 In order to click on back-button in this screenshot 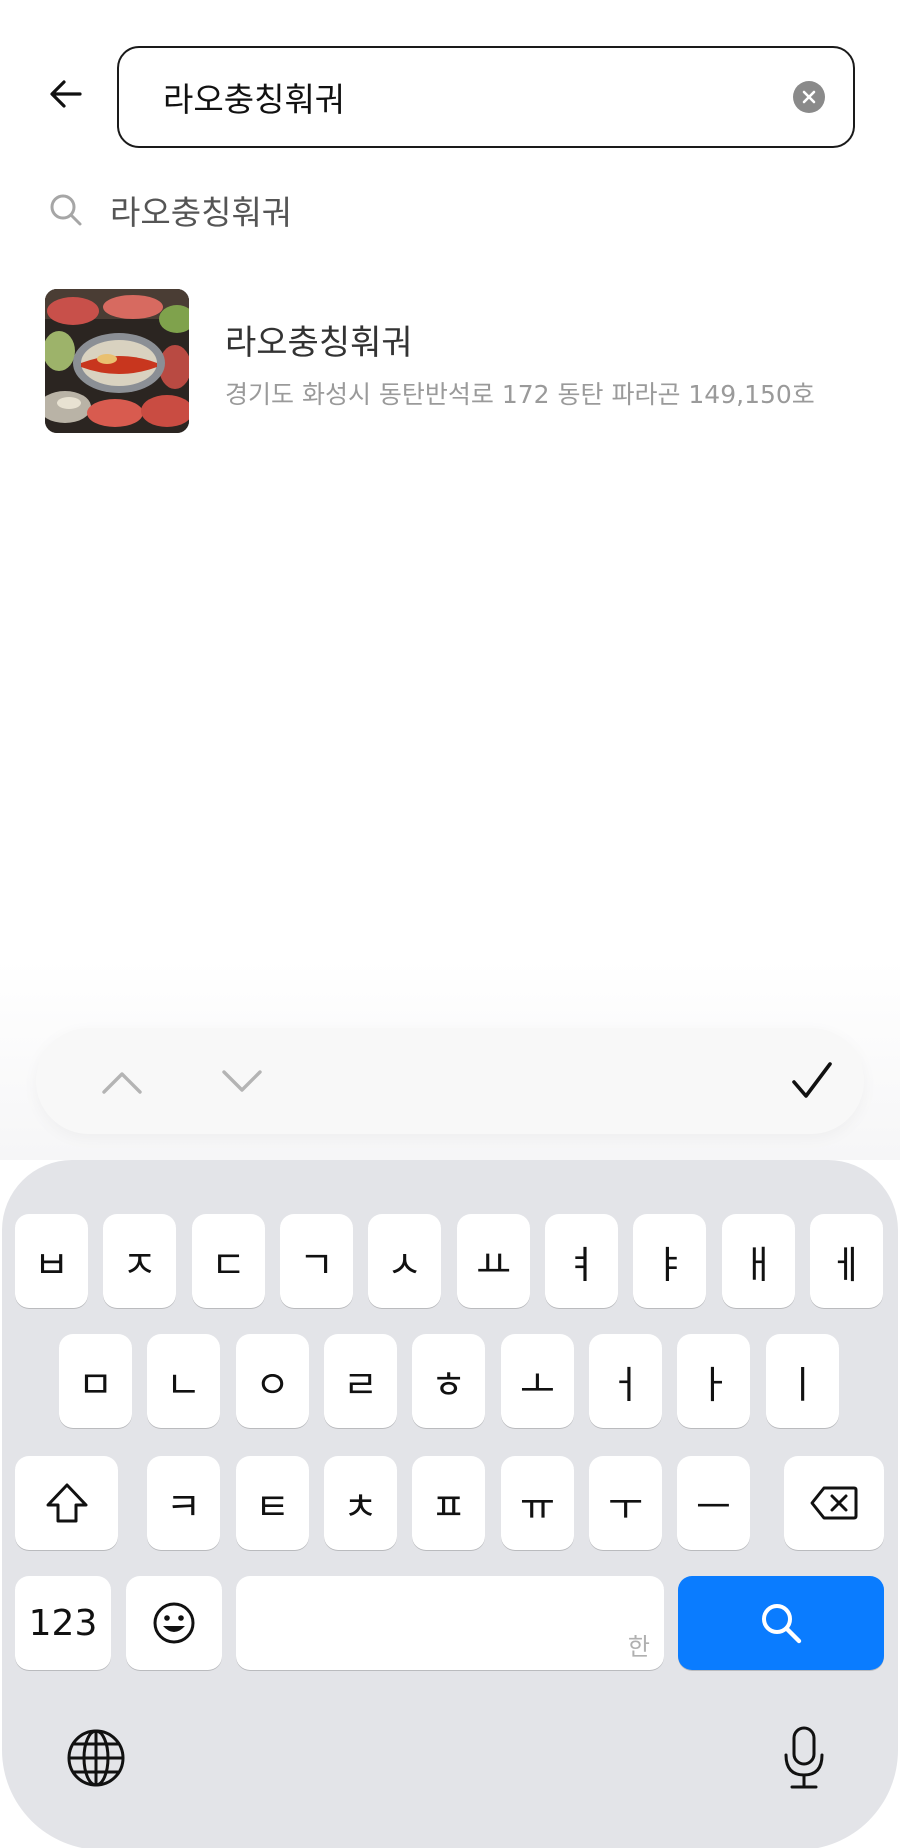, I will do `click(66, 94)`.